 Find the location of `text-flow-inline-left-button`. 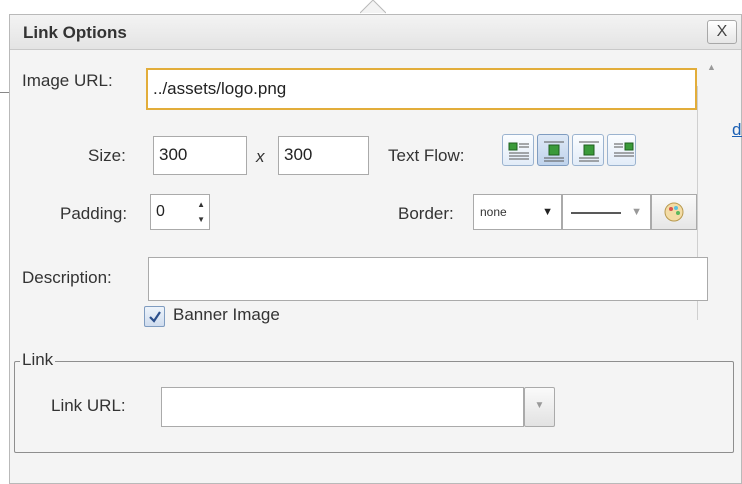

text-flow-inline-left-button is located at coordinates (518, 150).